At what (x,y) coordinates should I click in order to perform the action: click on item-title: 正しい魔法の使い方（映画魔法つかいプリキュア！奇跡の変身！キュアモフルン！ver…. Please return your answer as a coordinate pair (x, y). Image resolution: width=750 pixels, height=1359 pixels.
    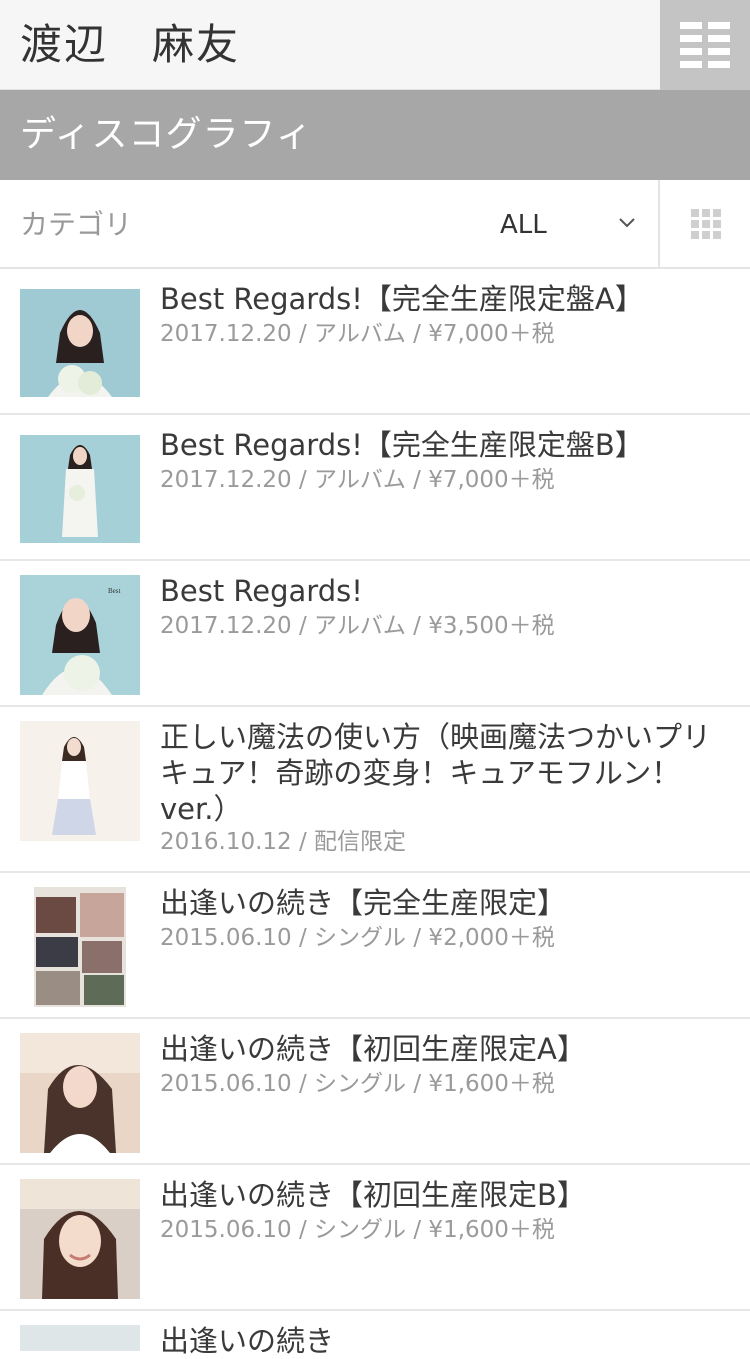
    Looking at the image, I should click on (436, 773).